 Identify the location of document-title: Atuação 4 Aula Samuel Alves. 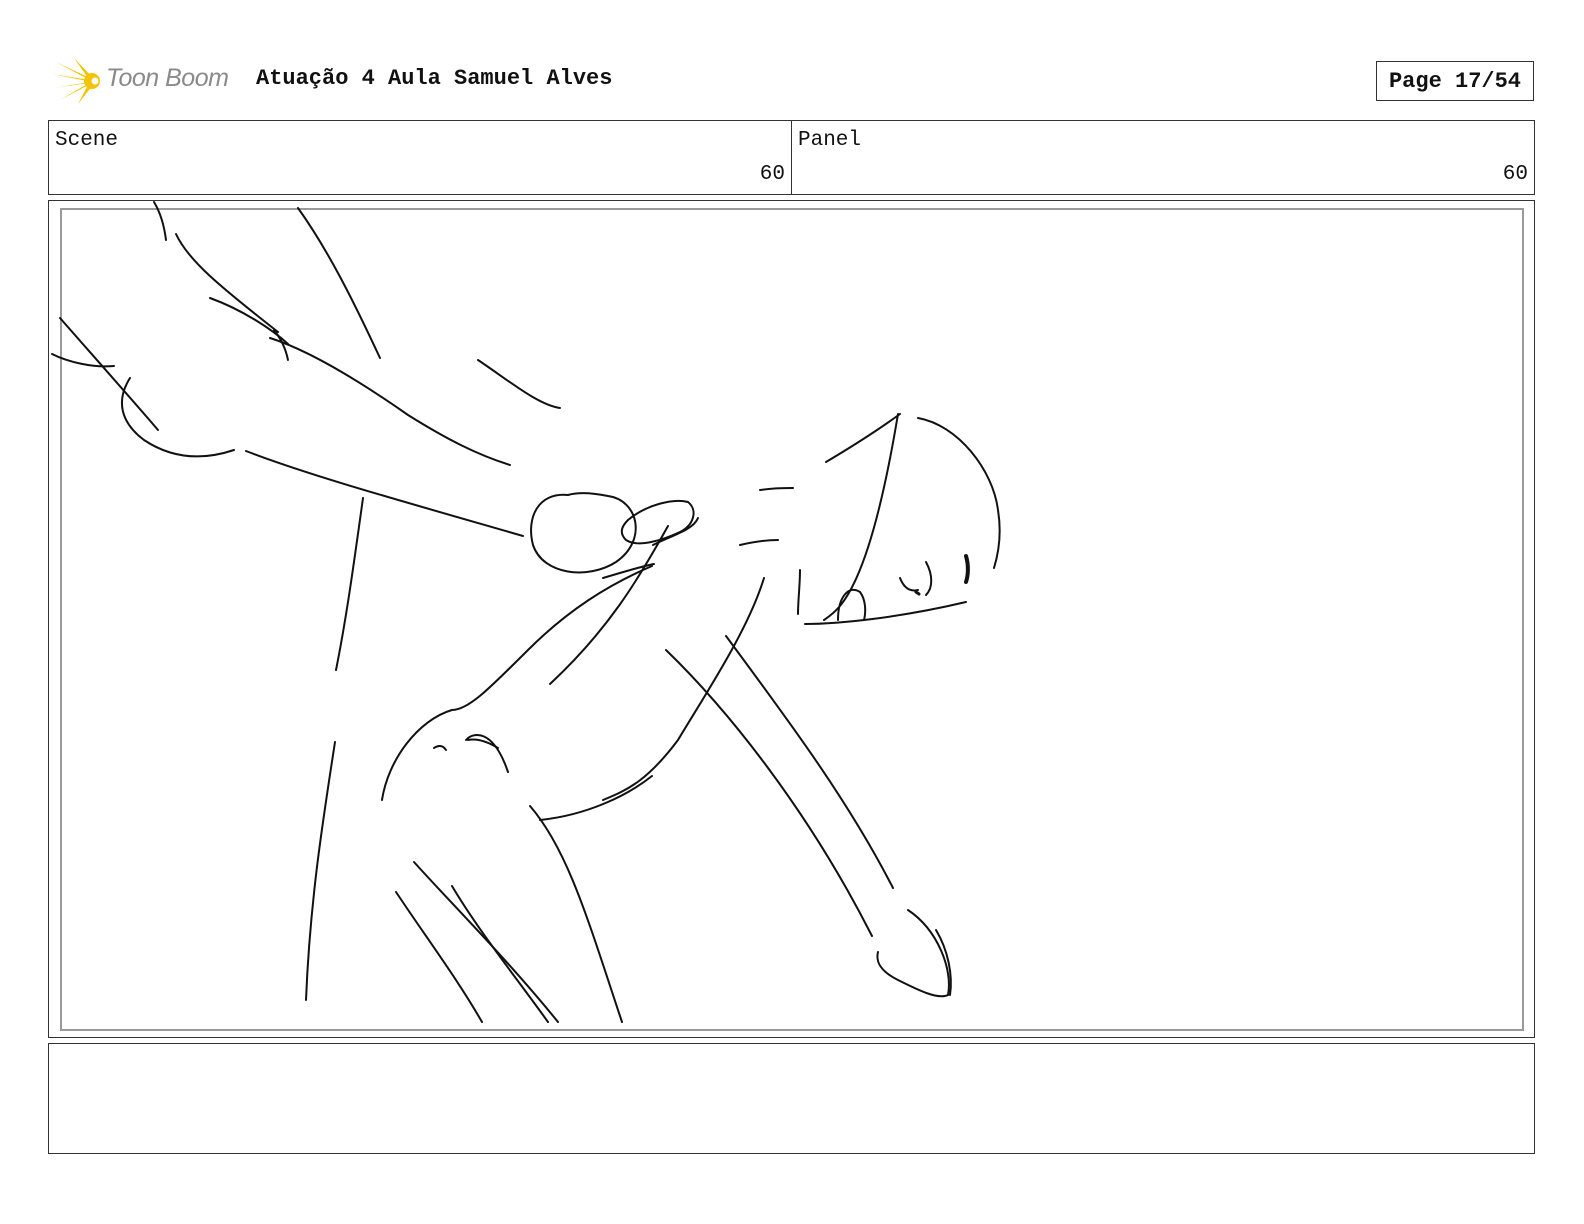
(434, 78).